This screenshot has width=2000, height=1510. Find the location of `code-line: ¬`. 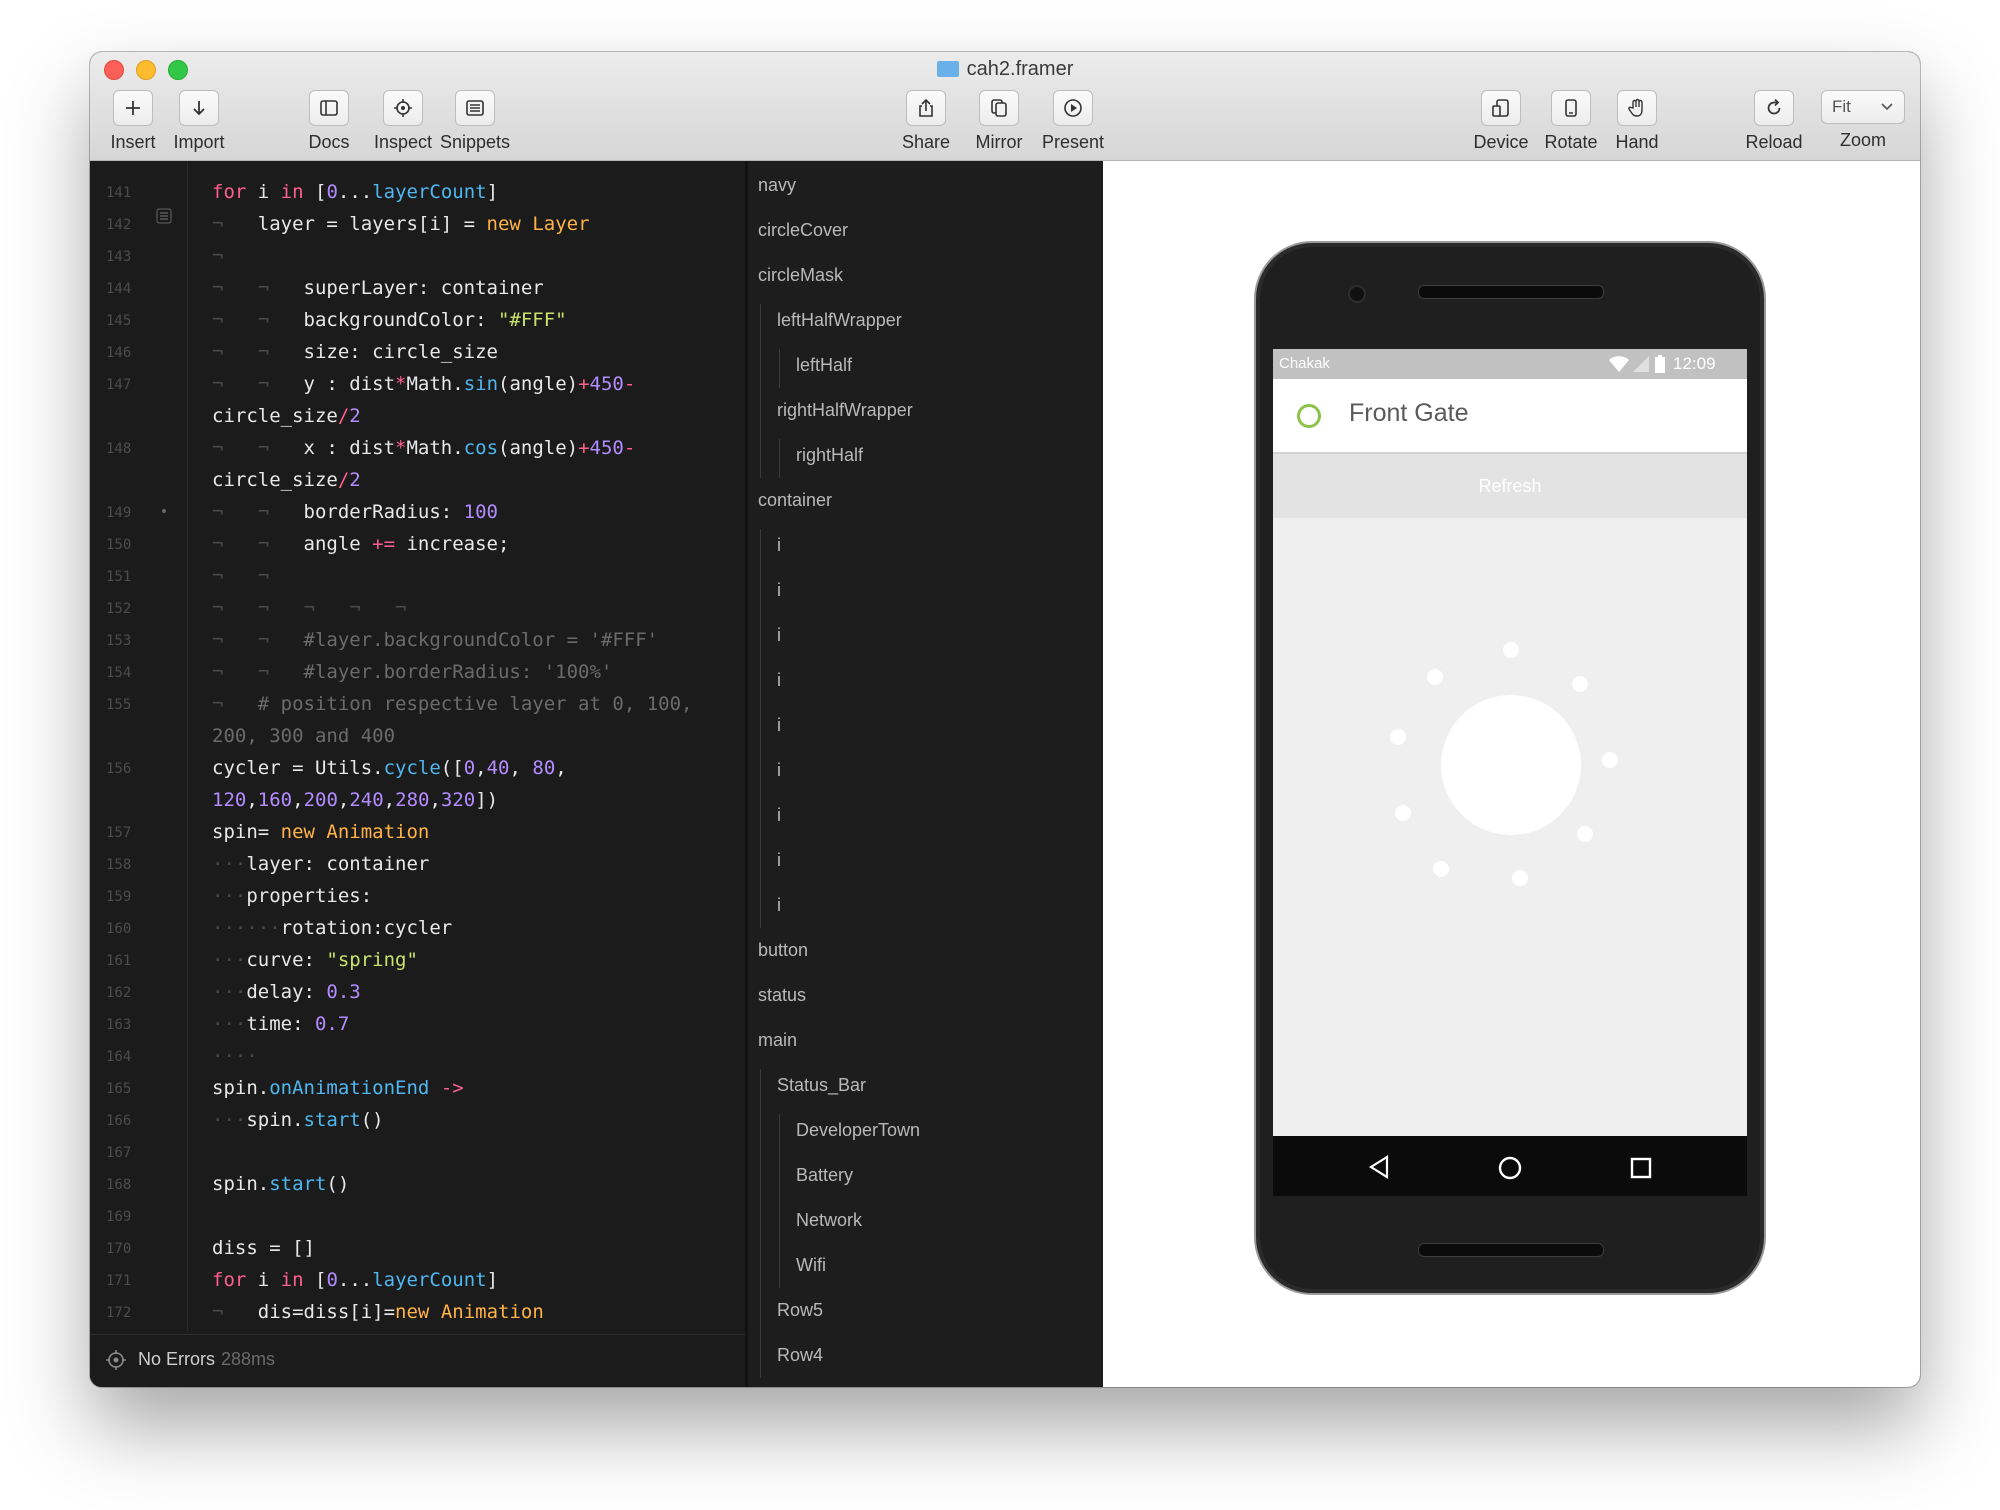

code-line: ¬ is located at coordinates (217, 256).